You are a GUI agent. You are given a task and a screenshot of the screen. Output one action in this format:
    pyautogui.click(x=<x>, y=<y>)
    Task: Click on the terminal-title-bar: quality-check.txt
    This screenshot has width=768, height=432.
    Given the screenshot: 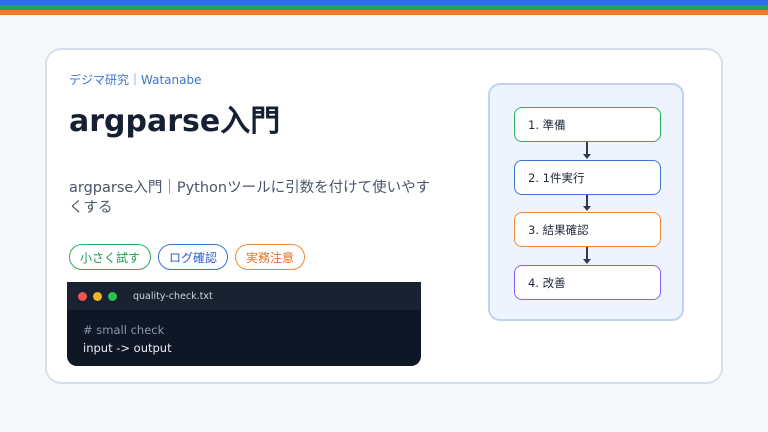 What is the action you would take?
    pyautogui.click(x=244, y=296)
    